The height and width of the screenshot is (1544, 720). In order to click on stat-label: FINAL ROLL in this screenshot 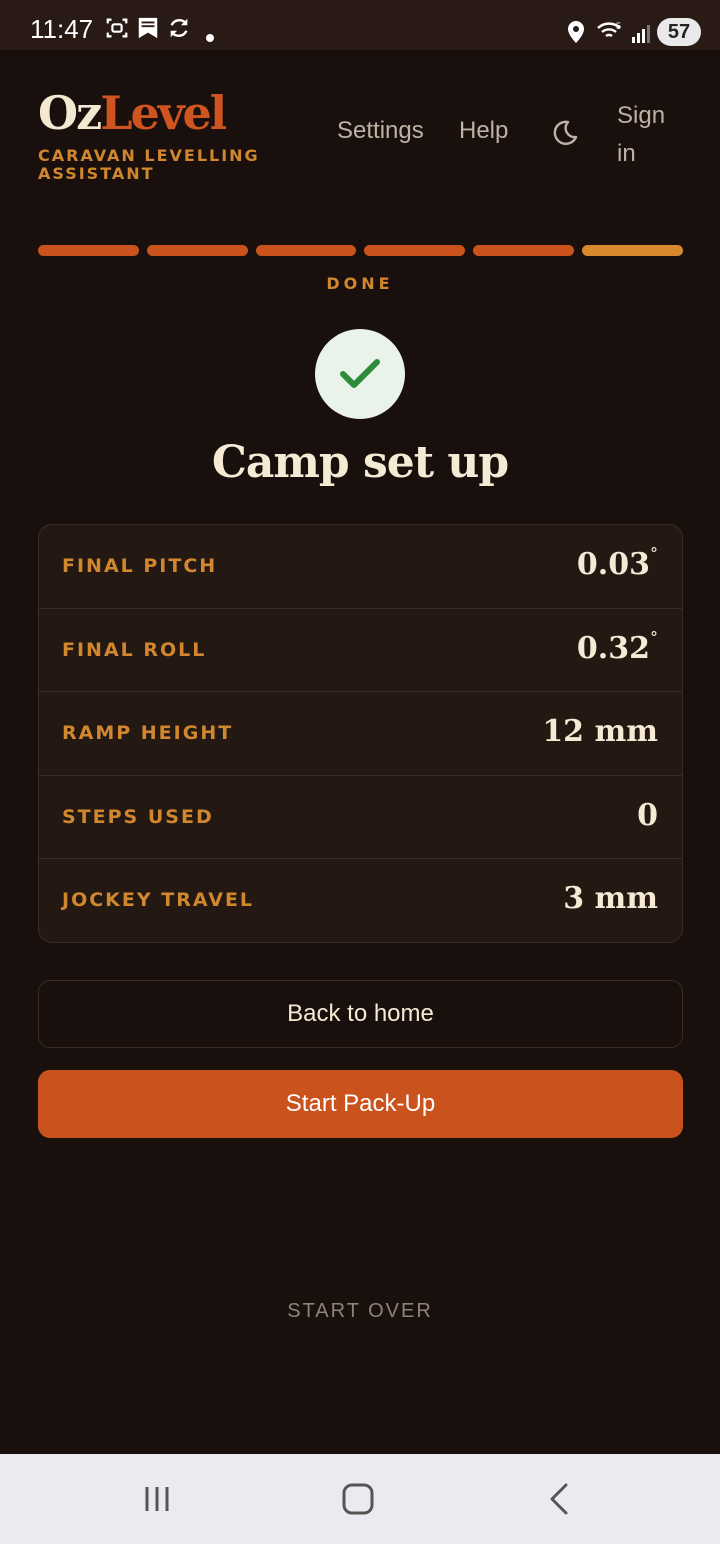, I will do `click(134, 649)`.